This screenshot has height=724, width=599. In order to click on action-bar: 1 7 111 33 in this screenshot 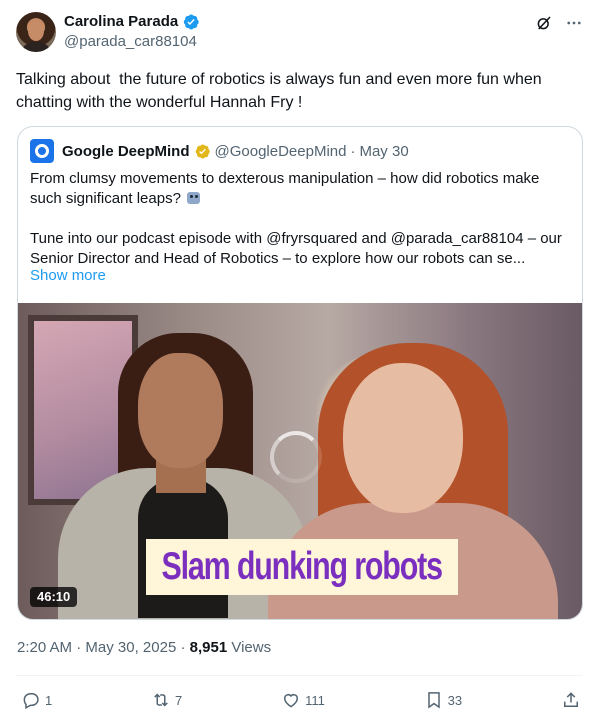, I will do `click(301, 700)`.